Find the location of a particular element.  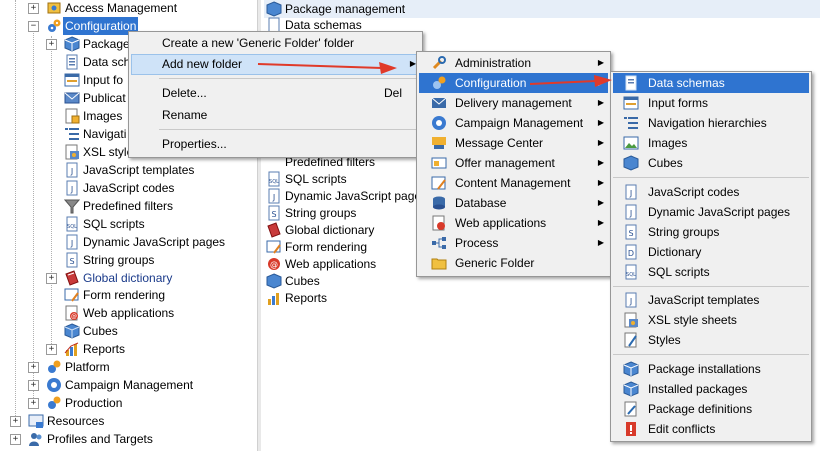

submenu-item-string-groups: S String groups is located at coordinates (711, 232).